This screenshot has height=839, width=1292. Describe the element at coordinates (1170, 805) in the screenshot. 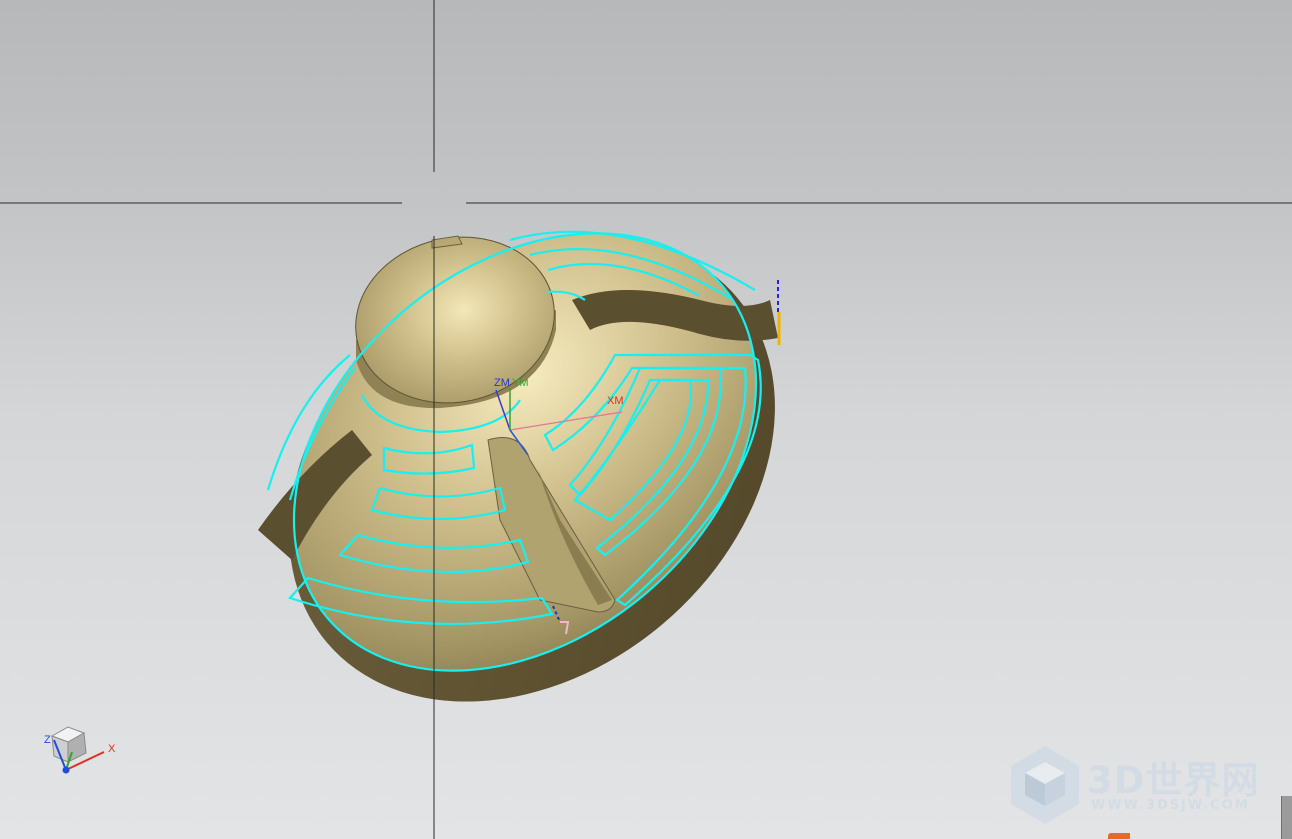

I see `watermark-url: WWW.3DSJW.COM` at that location.